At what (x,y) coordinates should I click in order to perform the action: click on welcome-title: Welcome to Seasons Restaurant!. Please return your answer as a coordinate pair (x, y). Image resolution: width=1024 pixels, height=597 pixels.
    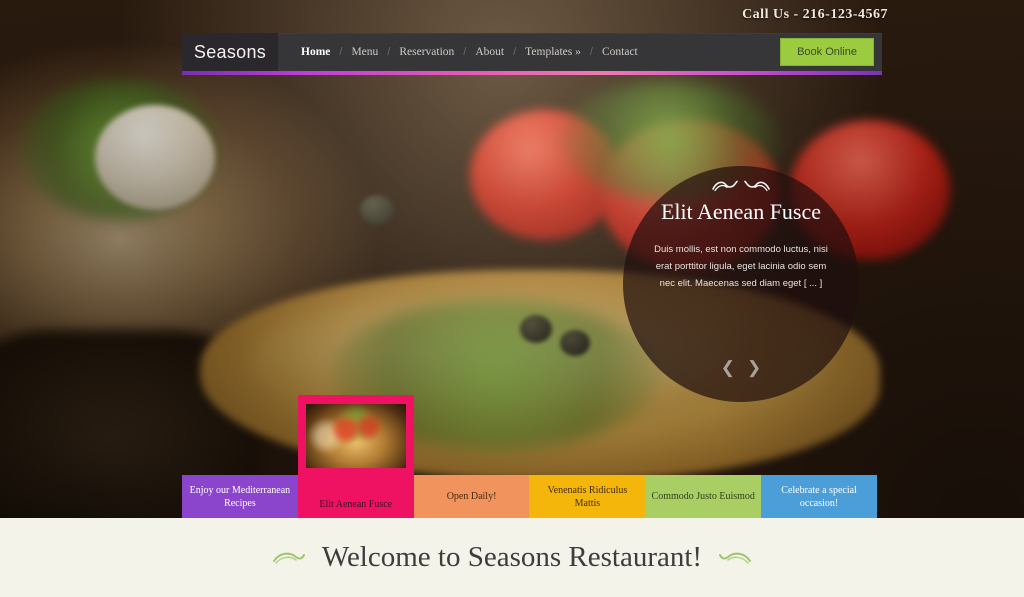
    Looking at the image, I should click on (512, 557).